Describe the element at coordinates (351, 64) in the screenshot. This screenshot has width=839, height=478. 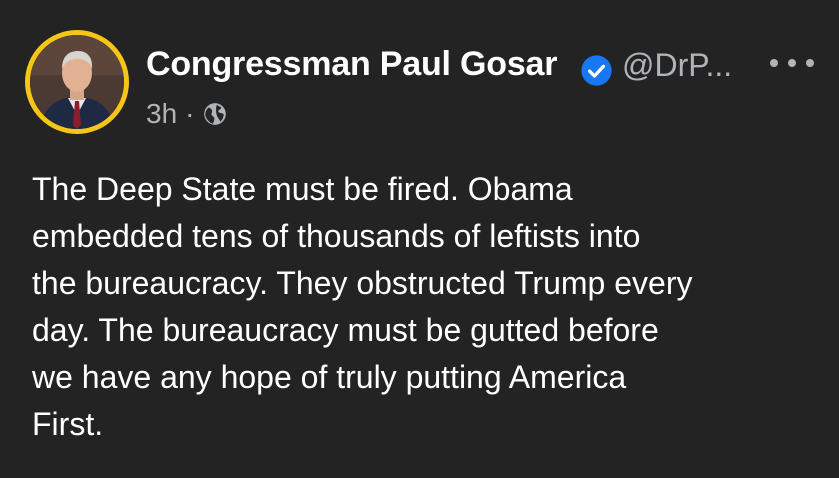
I see `author-name: Congressman Paul Gosar` at that location.